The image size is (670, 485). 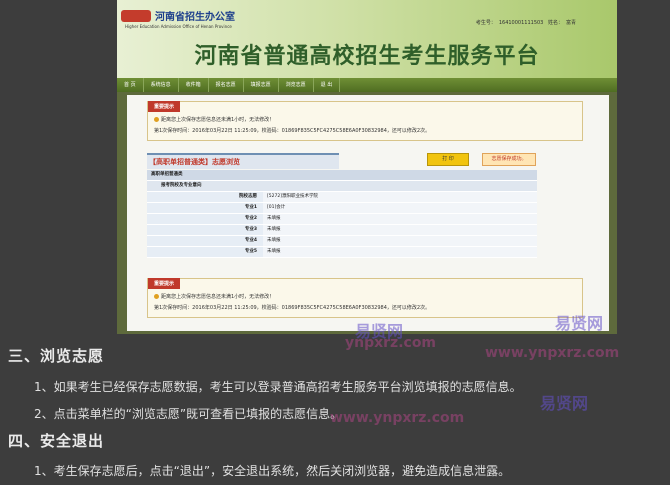 What do you see at coordinates (342, 186) in the screenshot?
I see `school-major-header: 报考院校及专业意向` at bounding box center [342, 186].